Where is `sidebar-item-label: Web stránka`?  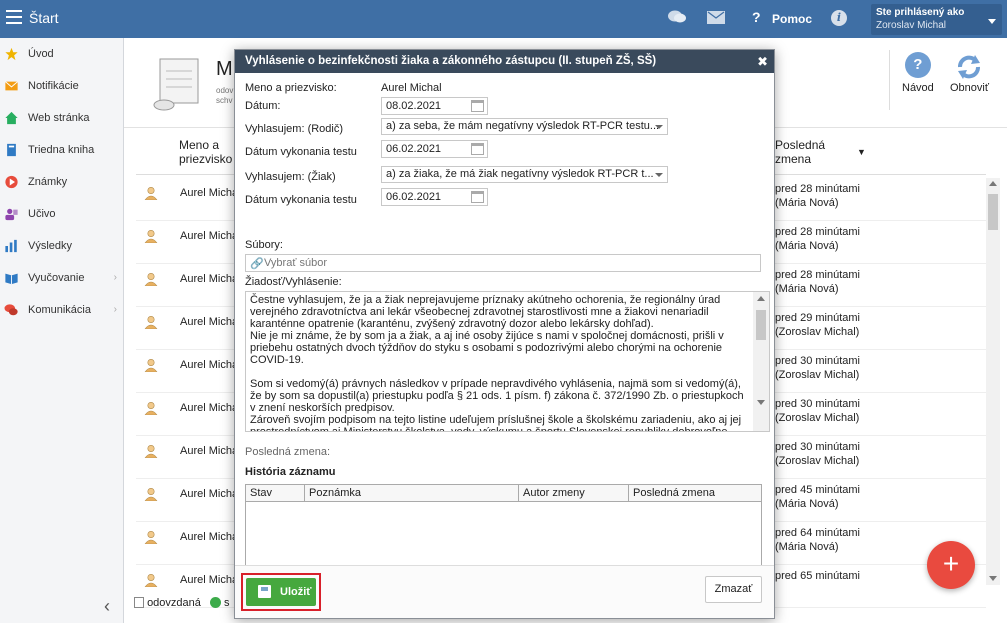 sidebar-item-label: Web stránka is located at coordinates (59, 118).